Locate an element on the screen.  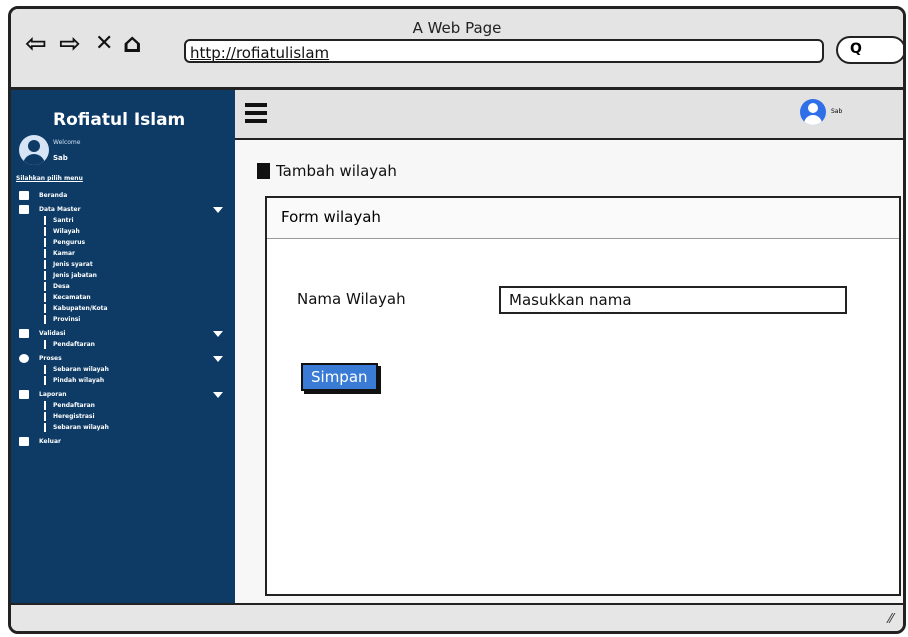
top-navbar: Sab is located at coordinates (569, 115).